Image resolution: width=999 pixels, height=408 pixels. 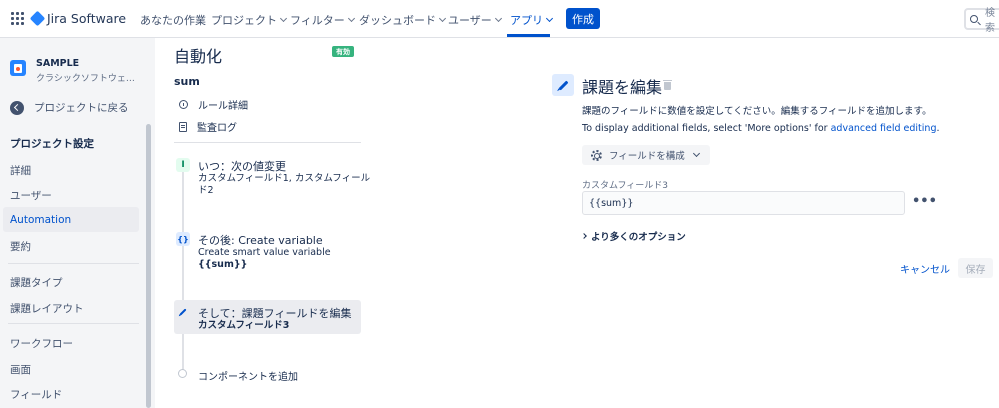 What do you see at coordinates (37, 18) in the screenshot?
I see `jira-diamond-icon` at bounding box center [37, 18].